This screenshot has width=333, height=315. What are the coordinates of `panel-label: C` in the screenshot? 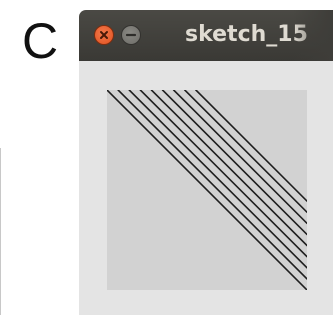 It's located at (40, 41).